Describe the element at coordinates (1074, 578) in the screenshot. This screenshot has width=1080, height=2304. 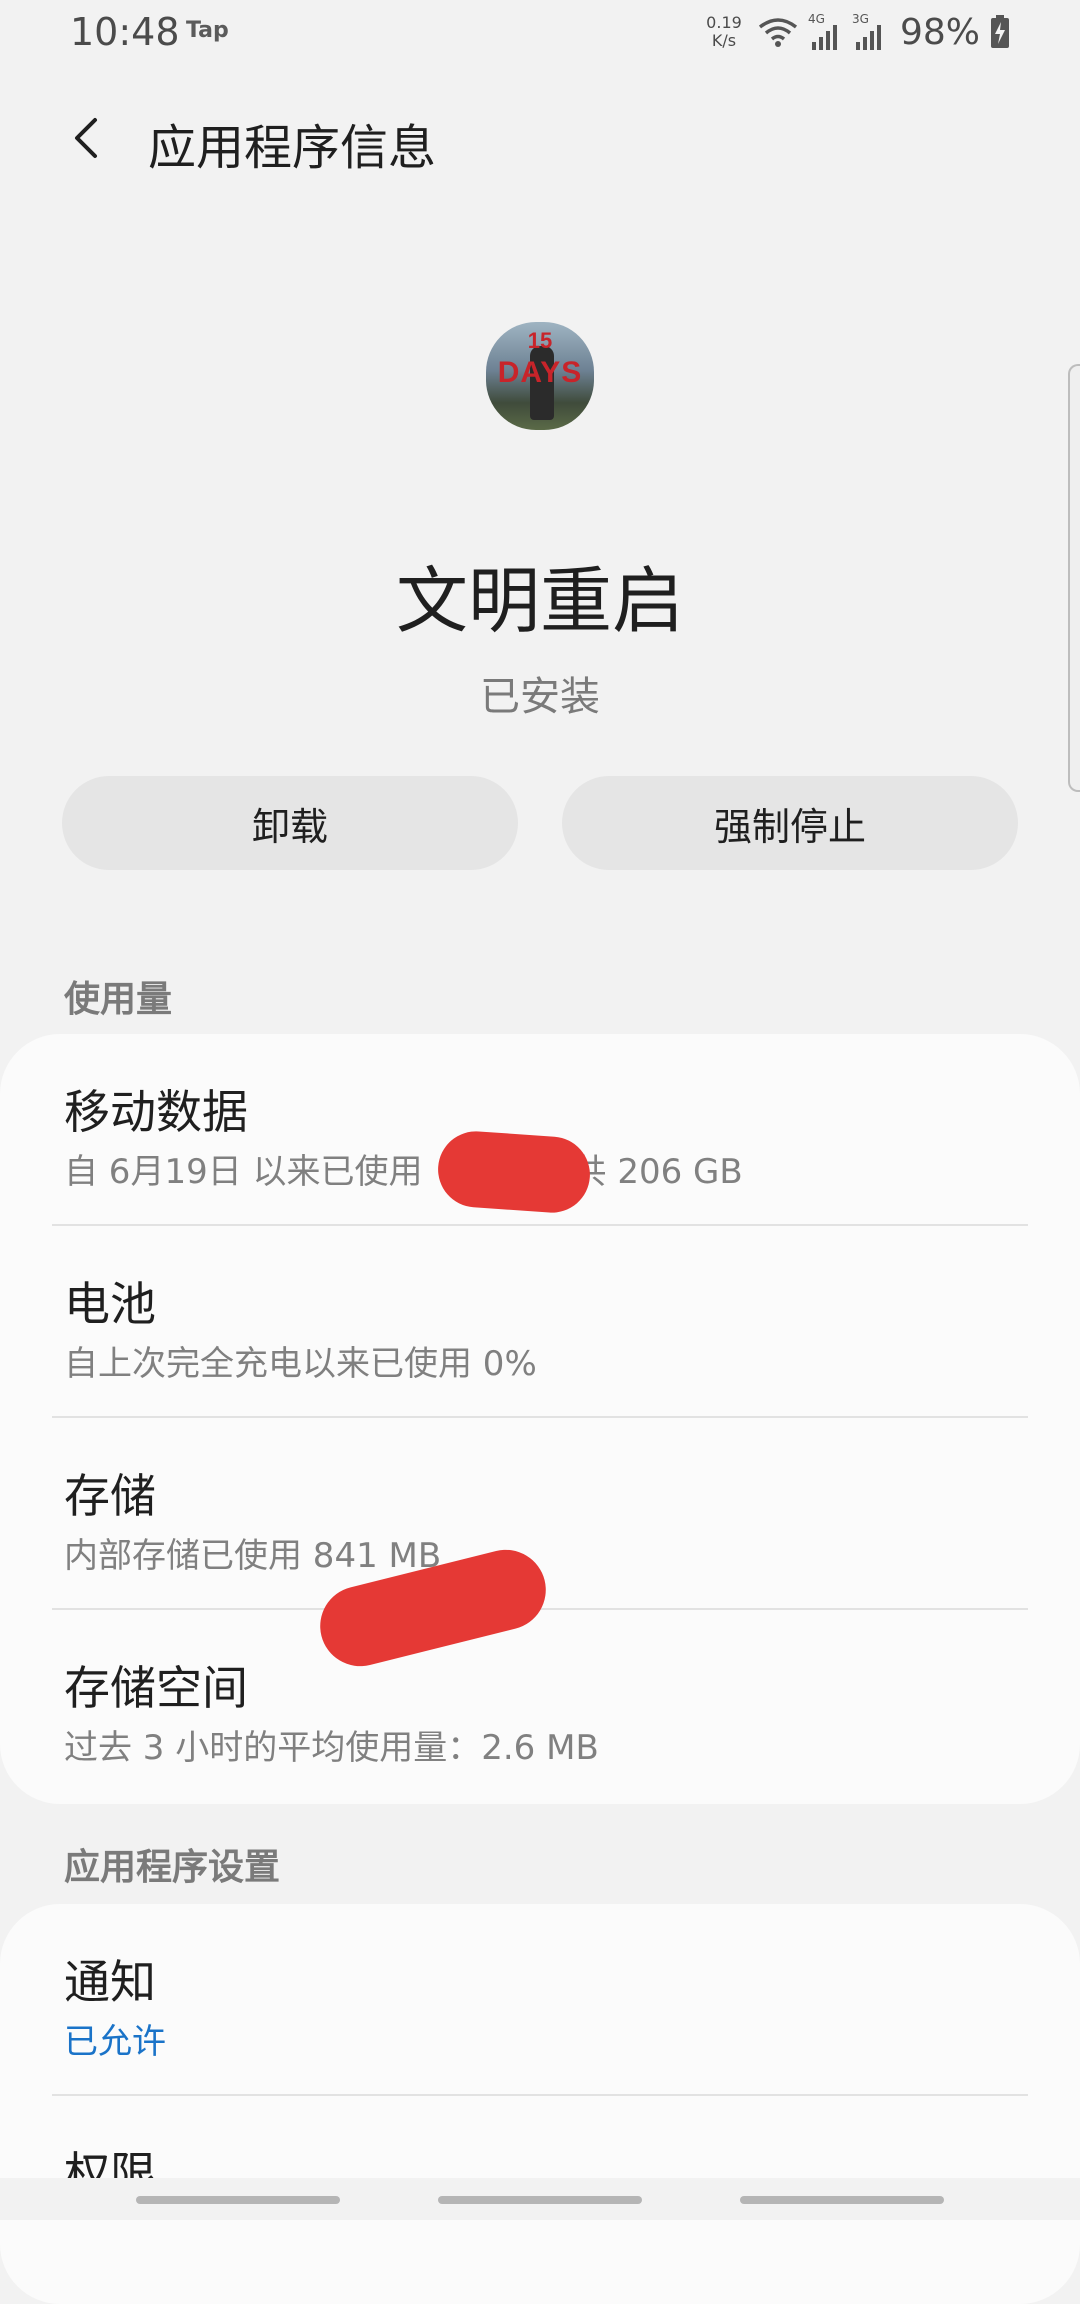
I see `edge-panel-handle` at that location.